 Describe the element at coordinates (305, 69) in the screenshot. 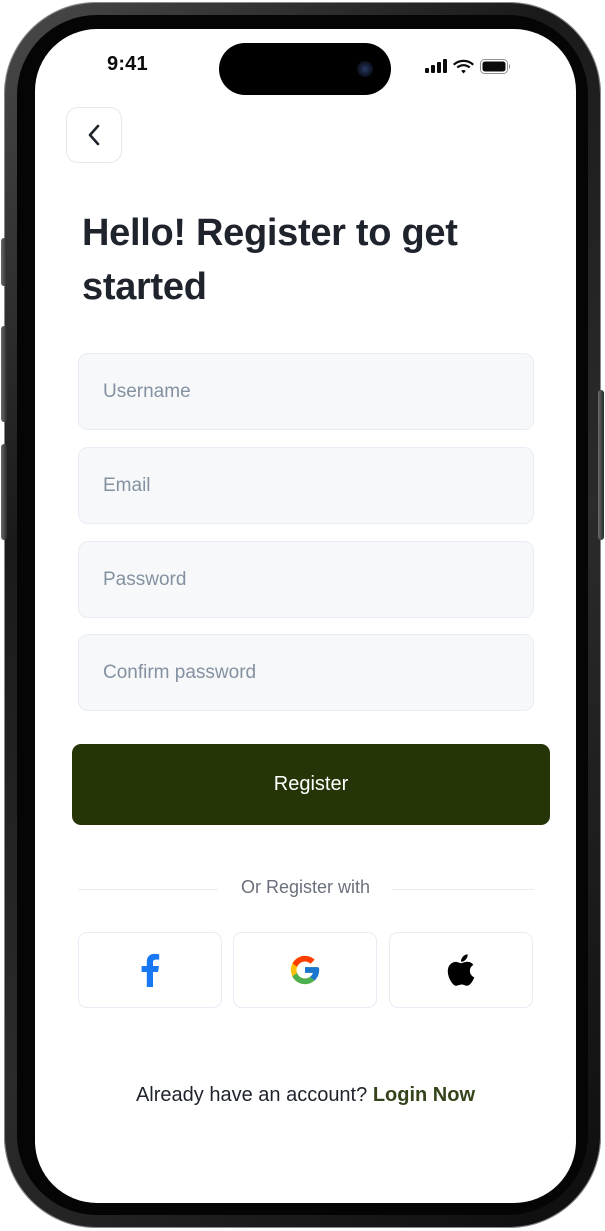

I see `dynamic-island` at that location.